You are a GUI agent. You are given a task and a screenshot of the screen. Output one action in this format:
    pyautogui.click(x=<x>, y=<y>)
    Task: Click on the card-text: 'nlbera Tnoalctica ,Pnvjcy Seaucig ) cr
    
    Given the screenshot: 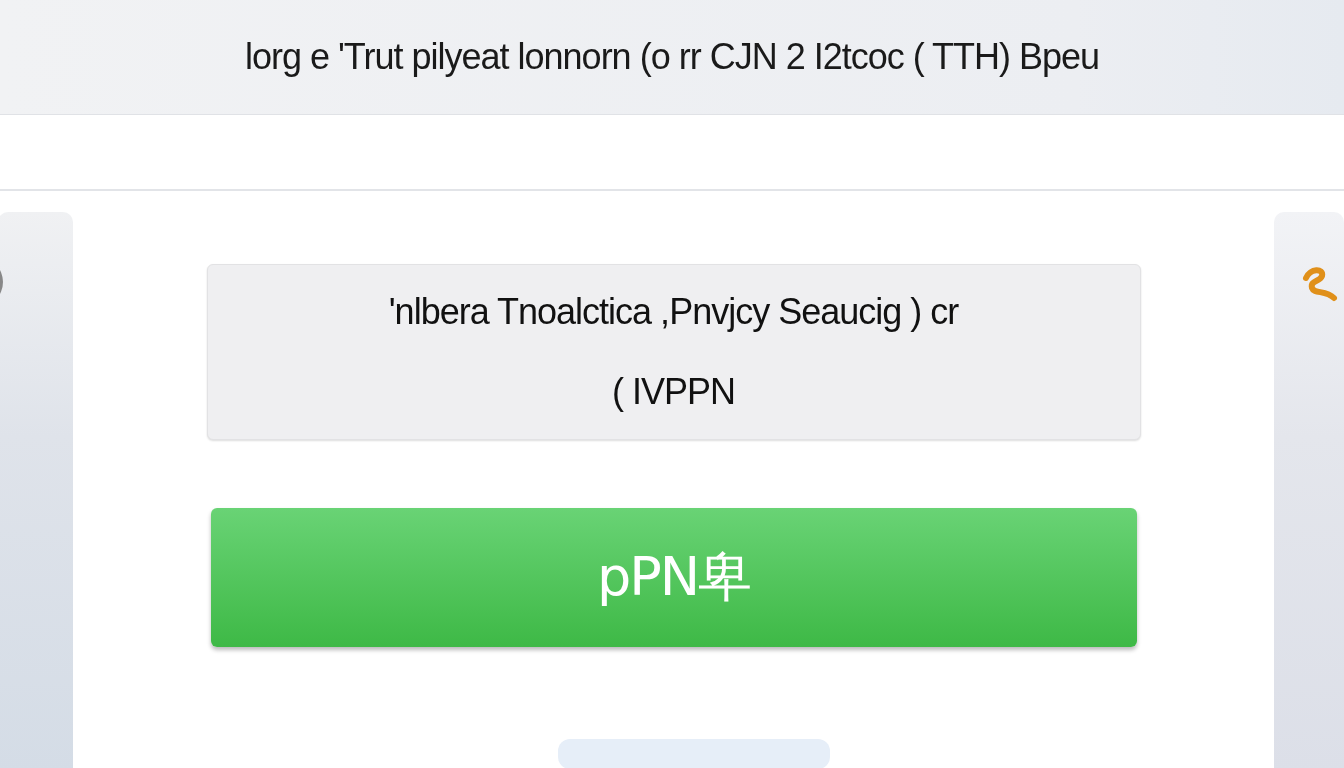 What is the action you would take?
    pyautogui.click(x=673, y=312)
    